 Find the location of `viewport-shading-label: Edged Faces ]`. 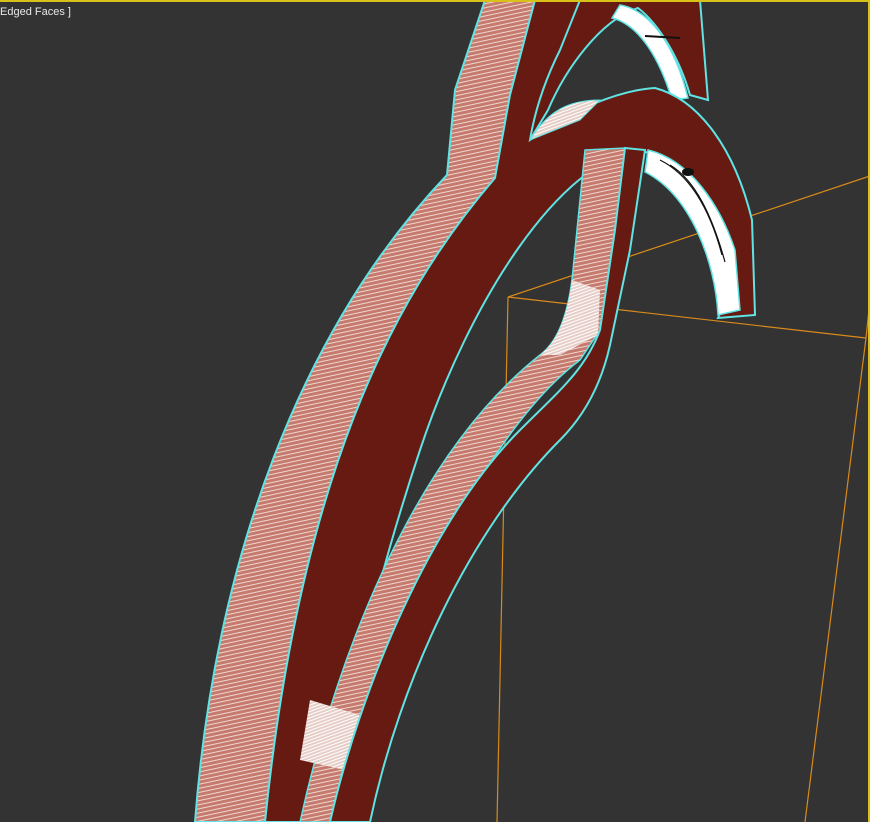

viewport-shading-label: Edged Faces ] is located at coordinates (35, 12).